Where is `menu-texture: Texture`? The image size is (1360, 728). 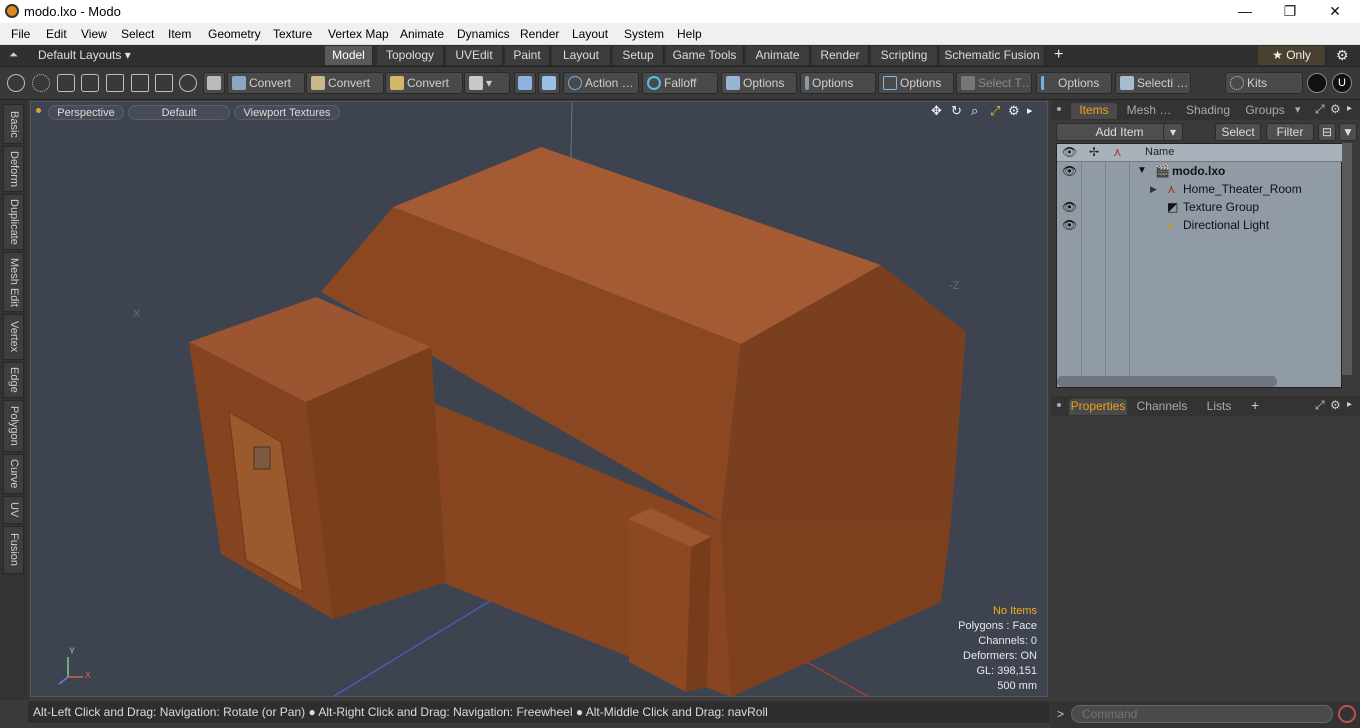 menu-texture: Texture is located at coordinates (292, 34).